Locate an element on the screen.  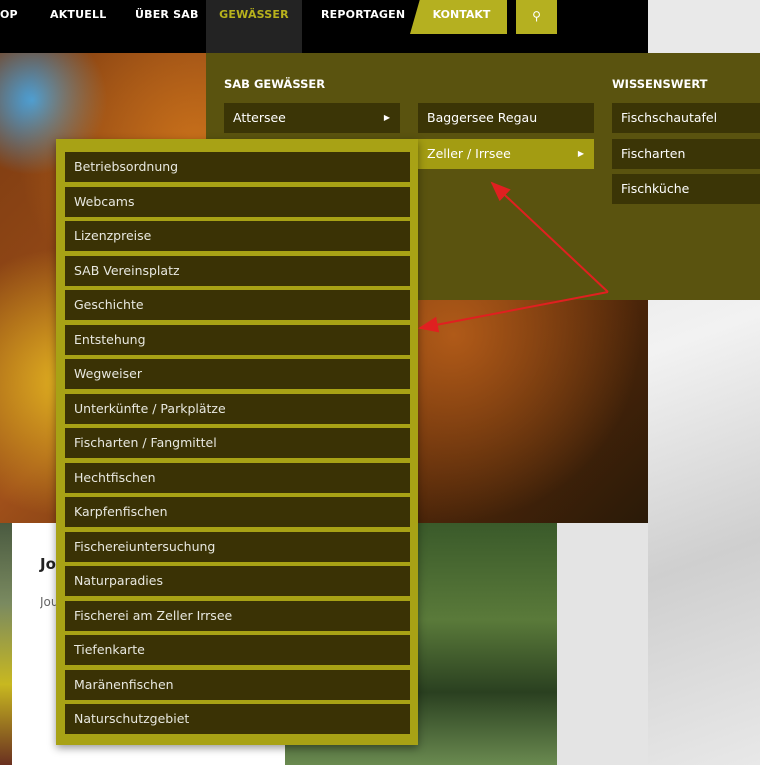
annotation-arrows is located at coordinates (513, 257).